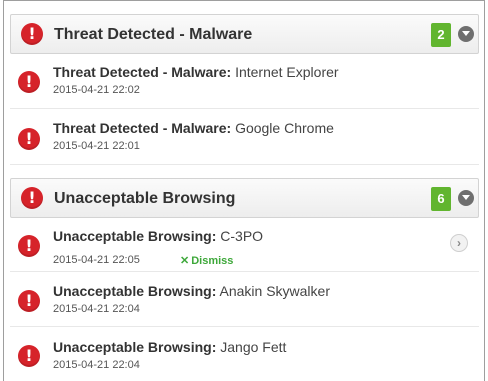 The image size is (488, 381). I want to click on alert-subject: Jango Fett, so click(253, 347).